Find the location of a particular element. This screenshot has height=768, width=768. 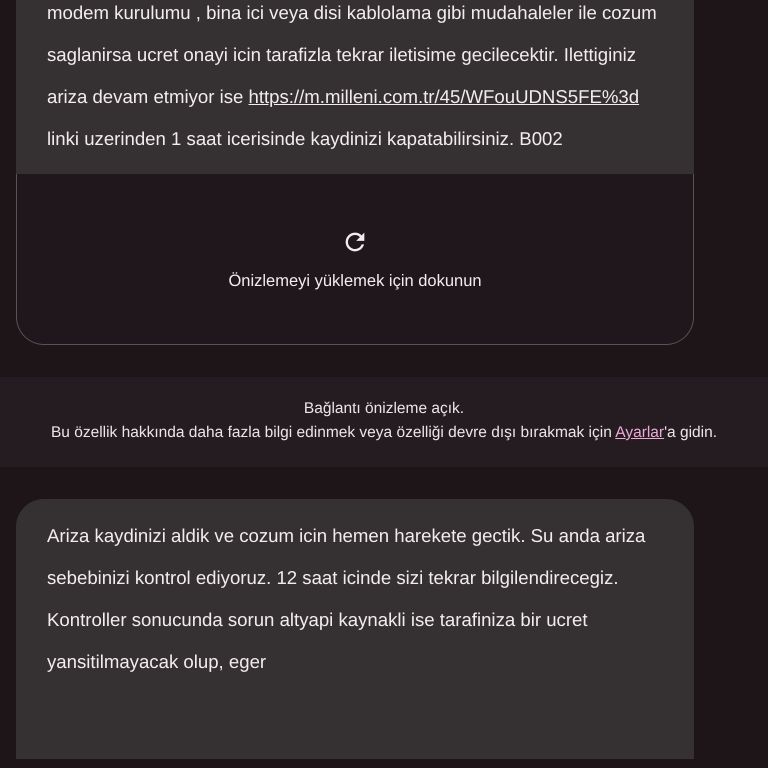

notice-title: Bağlantı önizleme açık. is located at coordinates (384, 409).